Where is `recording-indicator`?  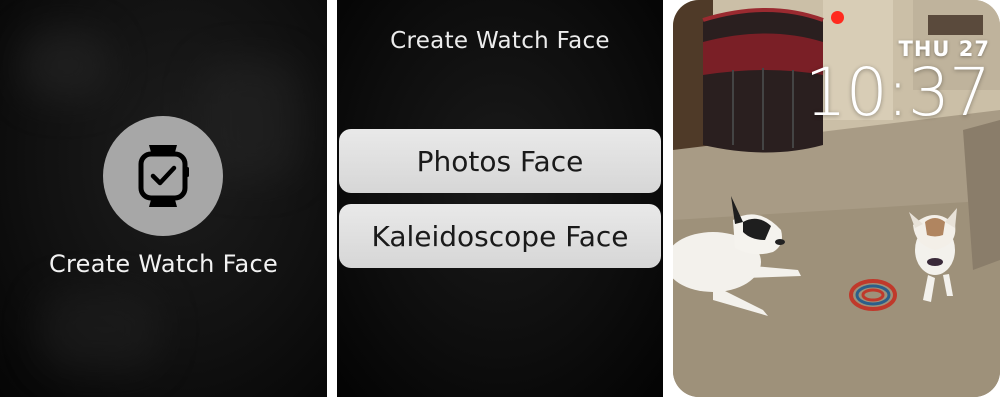
recording-indicator is located at coordinates (837, 17).